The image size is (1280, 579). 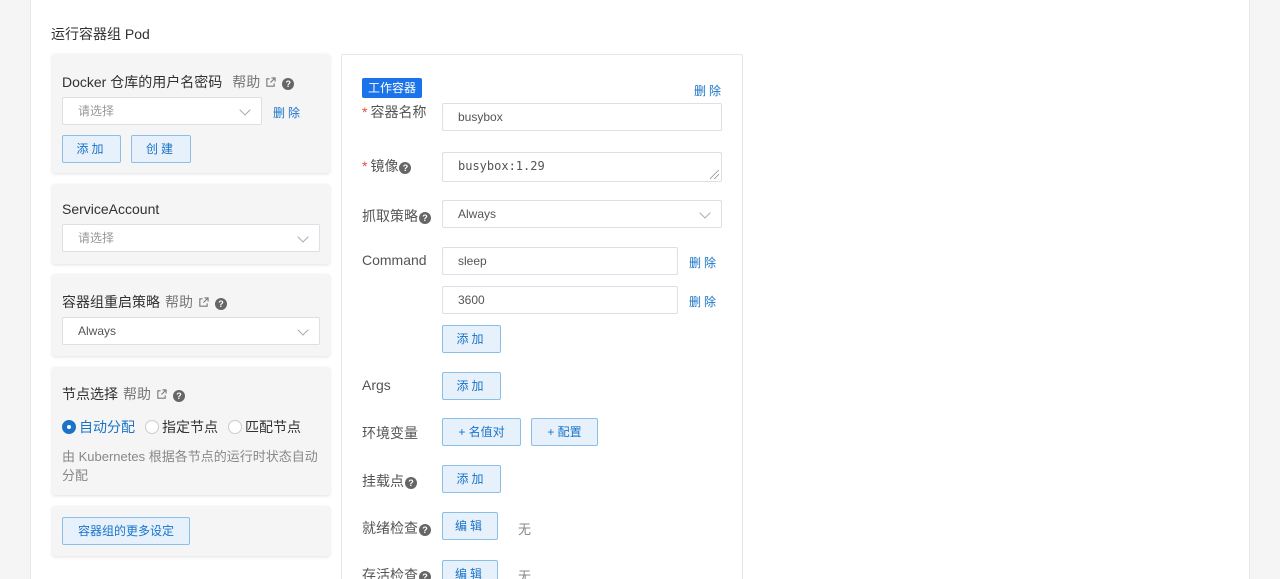 I want to click on readiness-value: 无, so click(x=525, y=529).